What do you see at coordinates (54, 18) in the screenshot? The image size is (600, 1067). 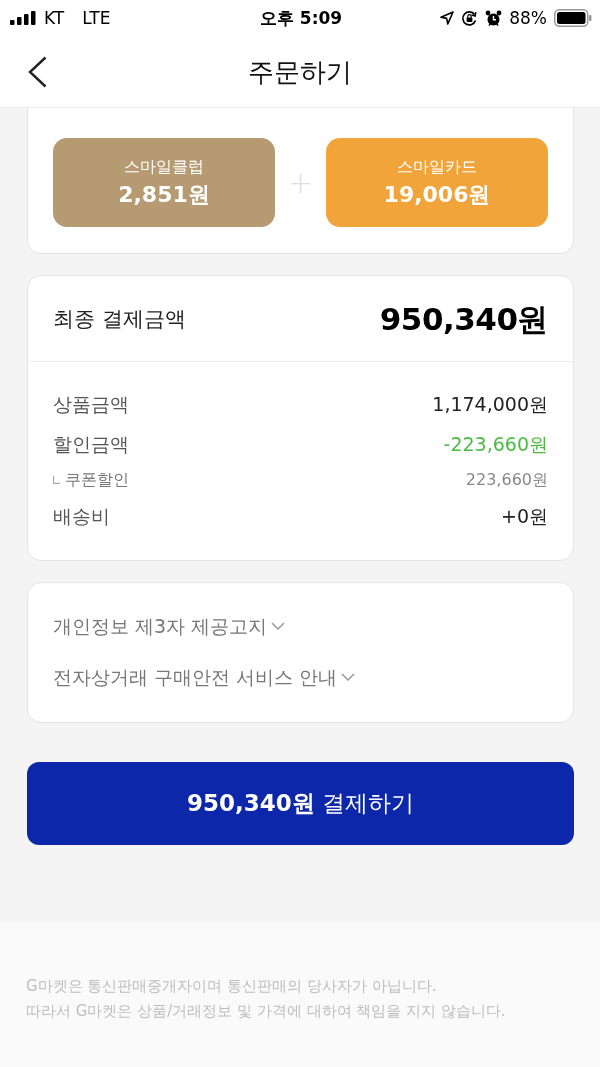 I see `carrier-name: KT` at bounding box center [54, 18].